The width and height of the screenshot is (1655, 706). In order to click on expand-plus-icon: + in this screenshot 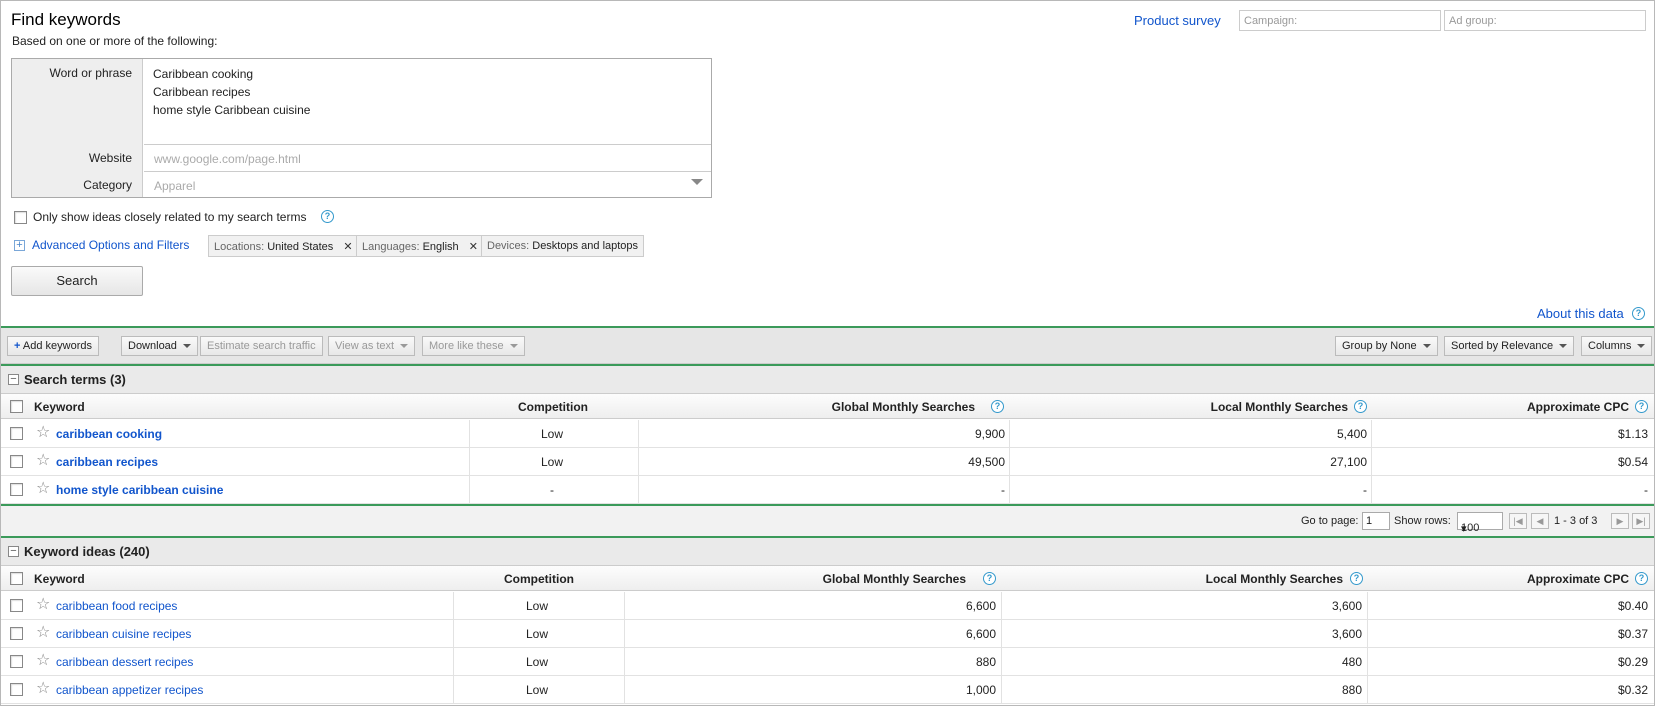, I will do `click(19, 245)`.